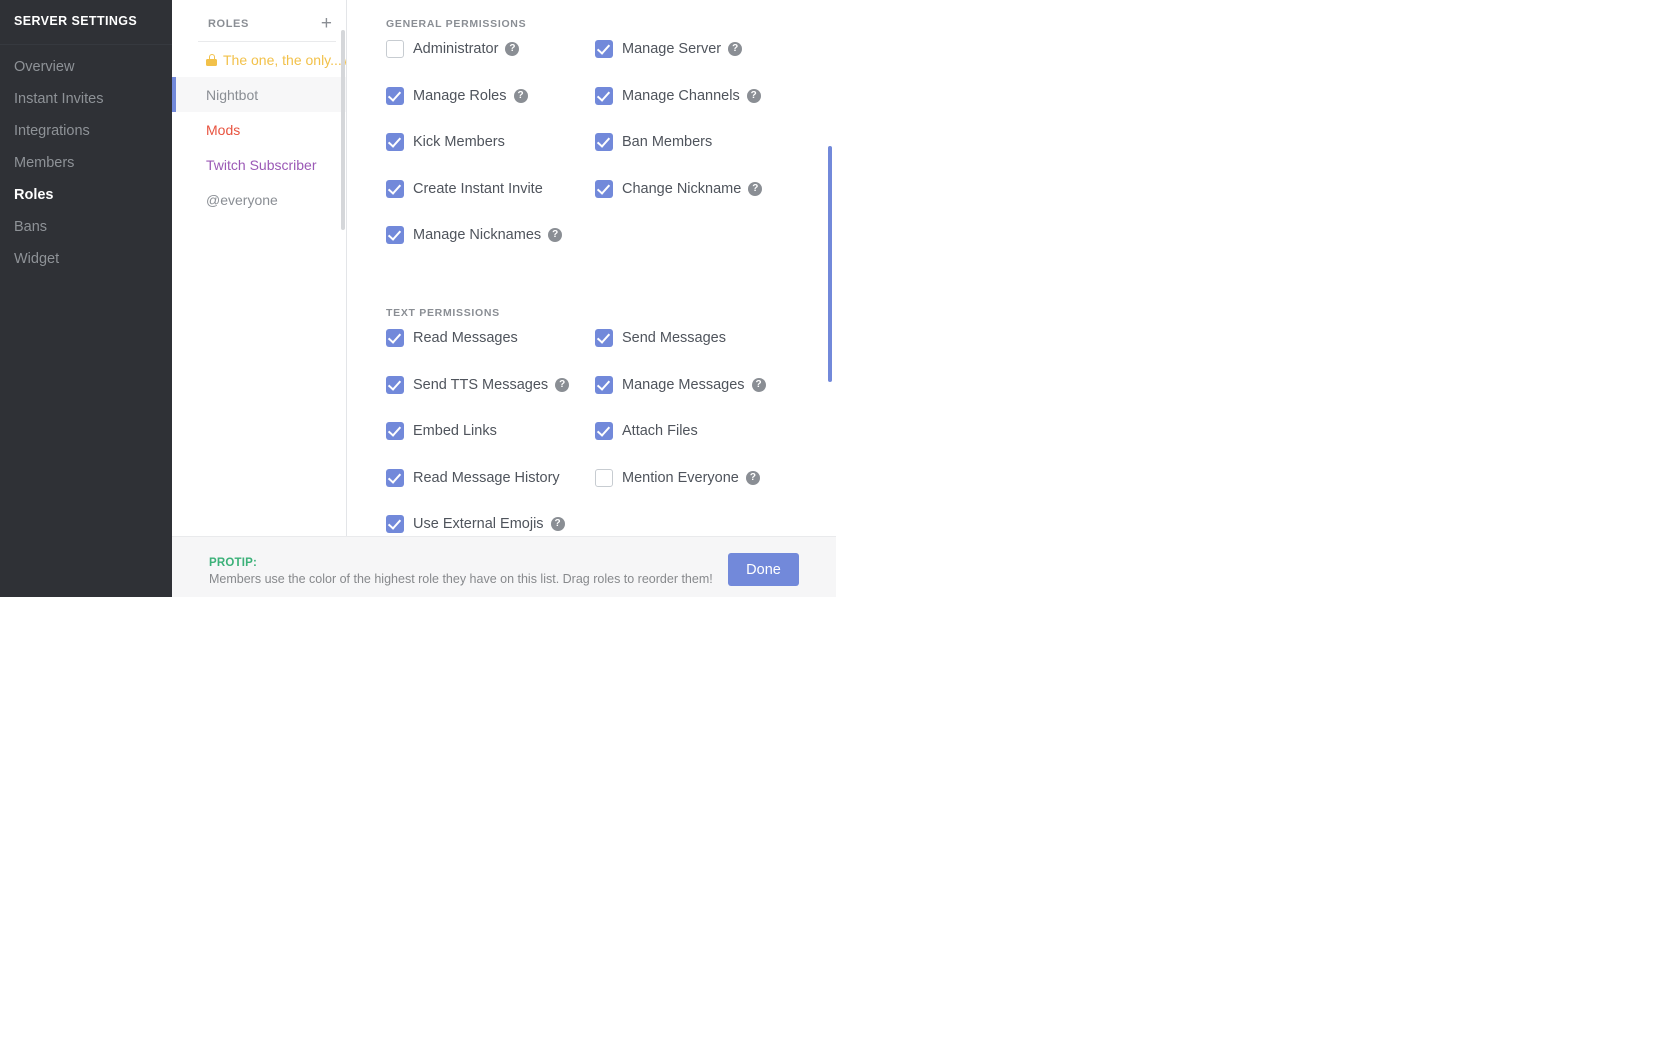 The width and height of the screenshot is (1680, 1050). Describe the element at coordinates (456, 24) in the screenshot. I see `permissions-section-label: GENERAL PERMISSIONS` at that location.